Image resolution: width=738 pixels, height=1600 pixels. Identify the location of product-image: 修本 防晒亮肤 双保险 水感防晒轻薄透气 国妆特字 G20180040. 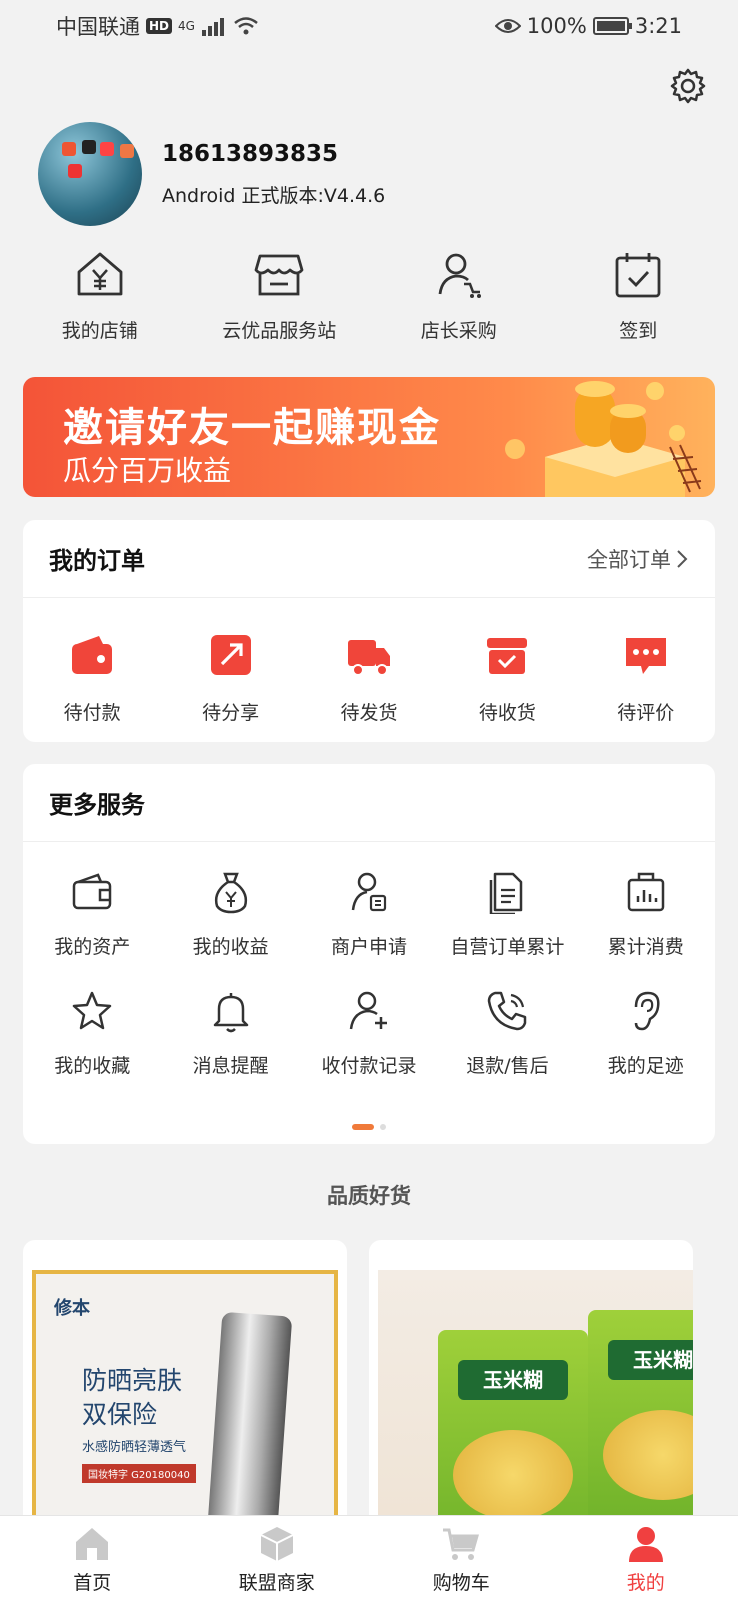
(185, 1405).